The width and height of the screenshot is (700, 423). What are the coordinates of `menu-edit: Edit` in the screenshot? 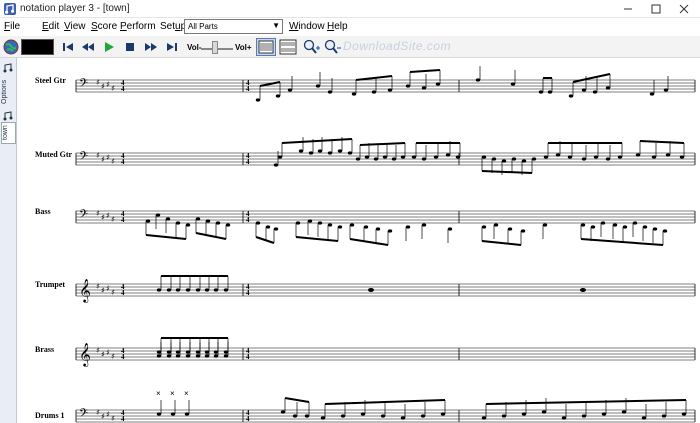 It's located at (50, 26).